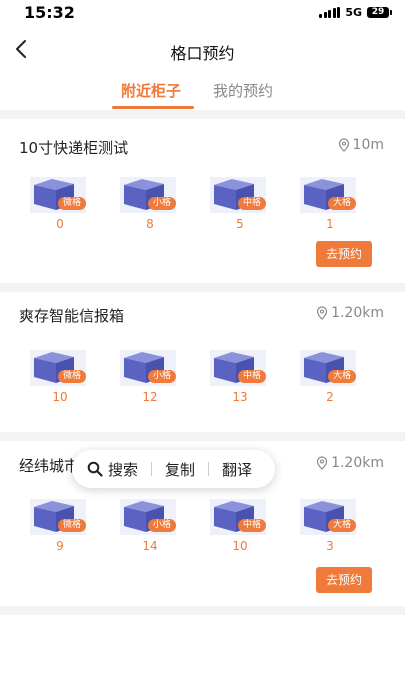 The height and width of the screenshot is (698, 405). What do you see at coordinates (150, 546) in the screenshot?
I see `slot-count: 14` at bounding box center [150, 546].